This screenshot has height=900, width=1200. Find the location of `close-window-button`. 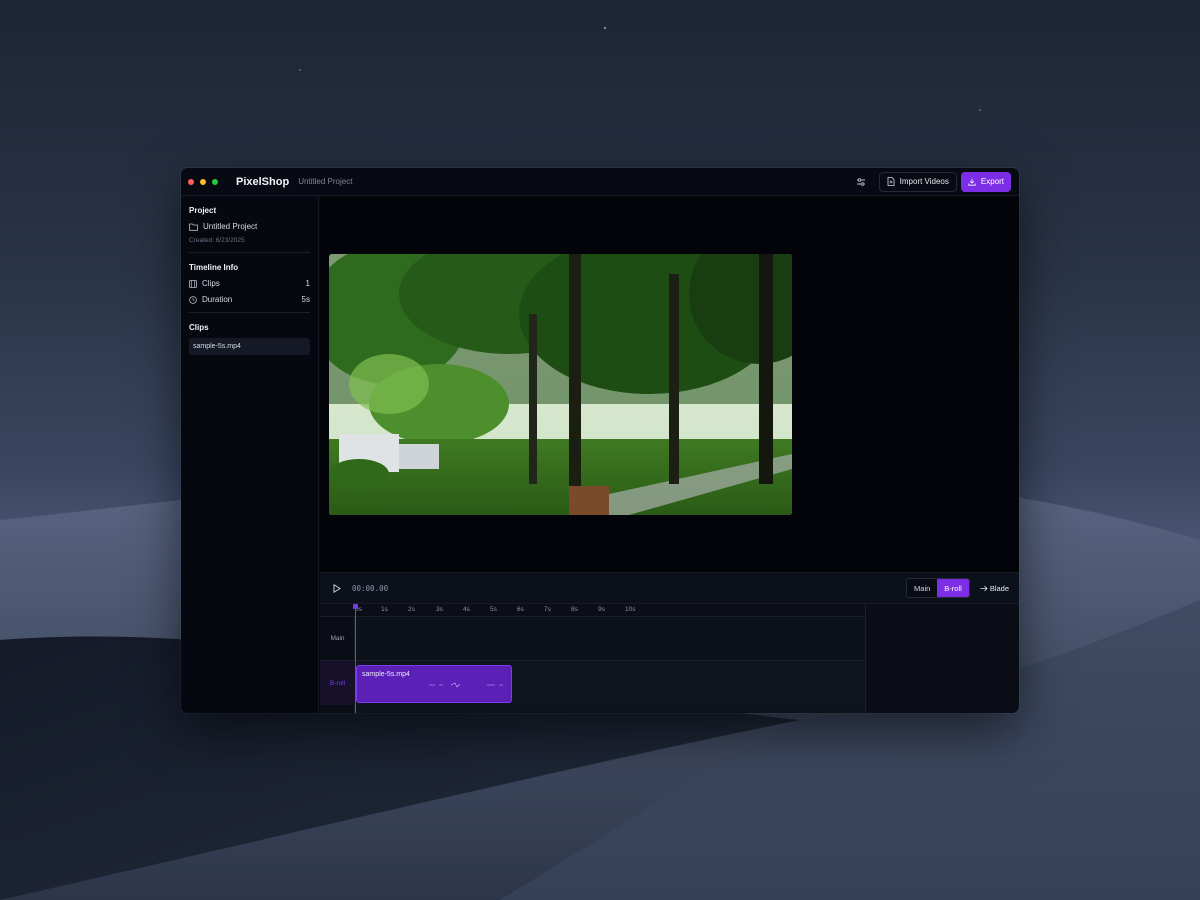

close-window-button is located at coordinates (191, 181).